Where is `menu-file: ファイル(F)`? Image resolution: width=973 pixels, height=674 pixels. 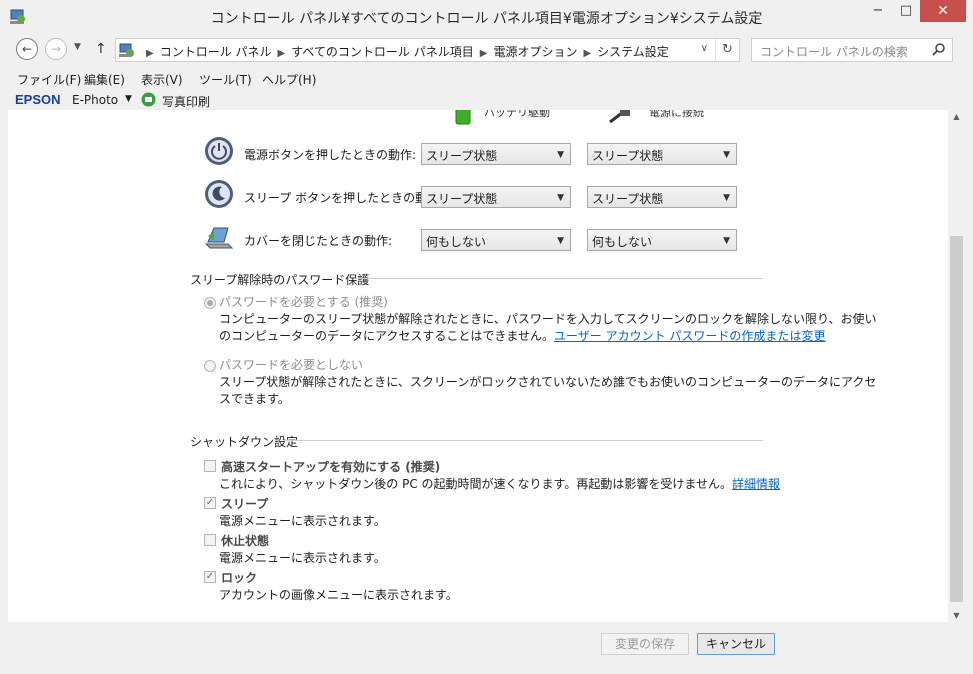
menu-file: ファイル(F) is located at coordinates (49, 79).